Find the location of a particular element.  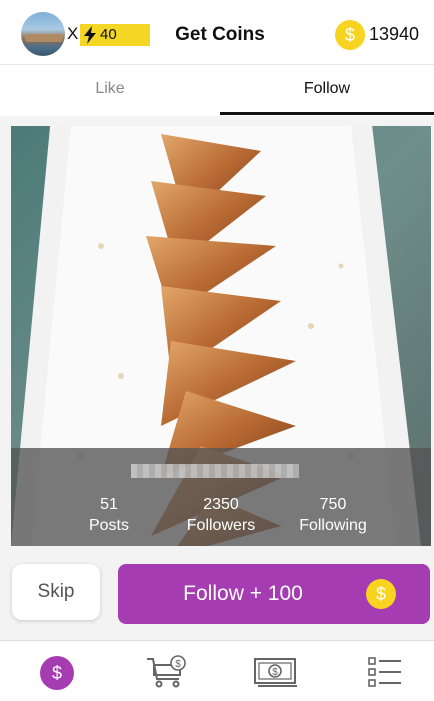

energy-badge: 40 is located at coordinates (115, 35).